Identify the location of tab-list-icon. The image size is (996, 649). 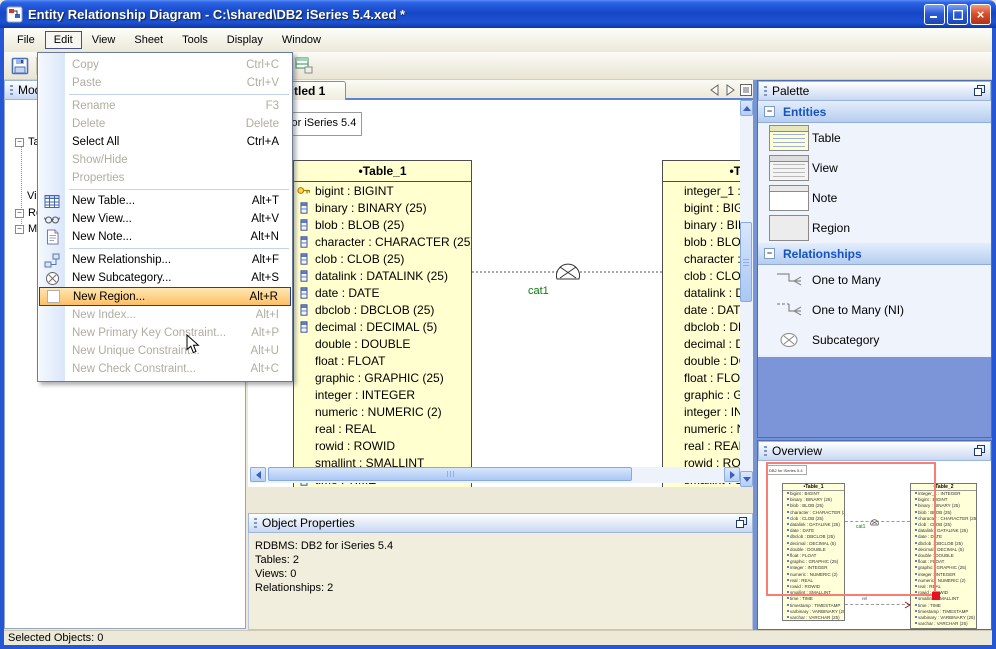
(746, 90).